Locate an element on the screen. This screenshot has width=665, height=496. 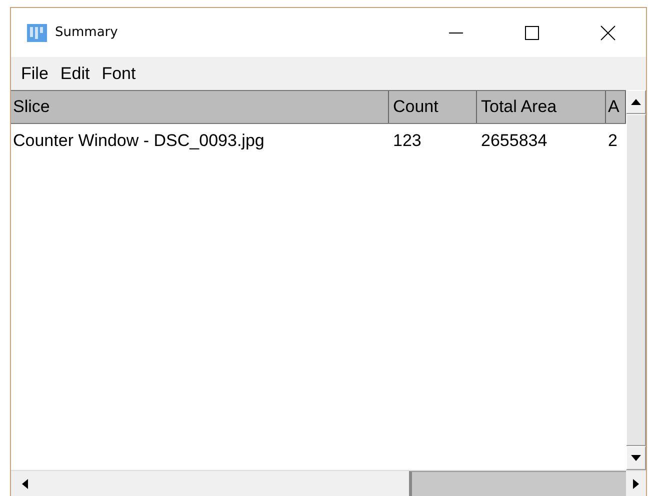
close-icon is located at coordinates (608, 32).